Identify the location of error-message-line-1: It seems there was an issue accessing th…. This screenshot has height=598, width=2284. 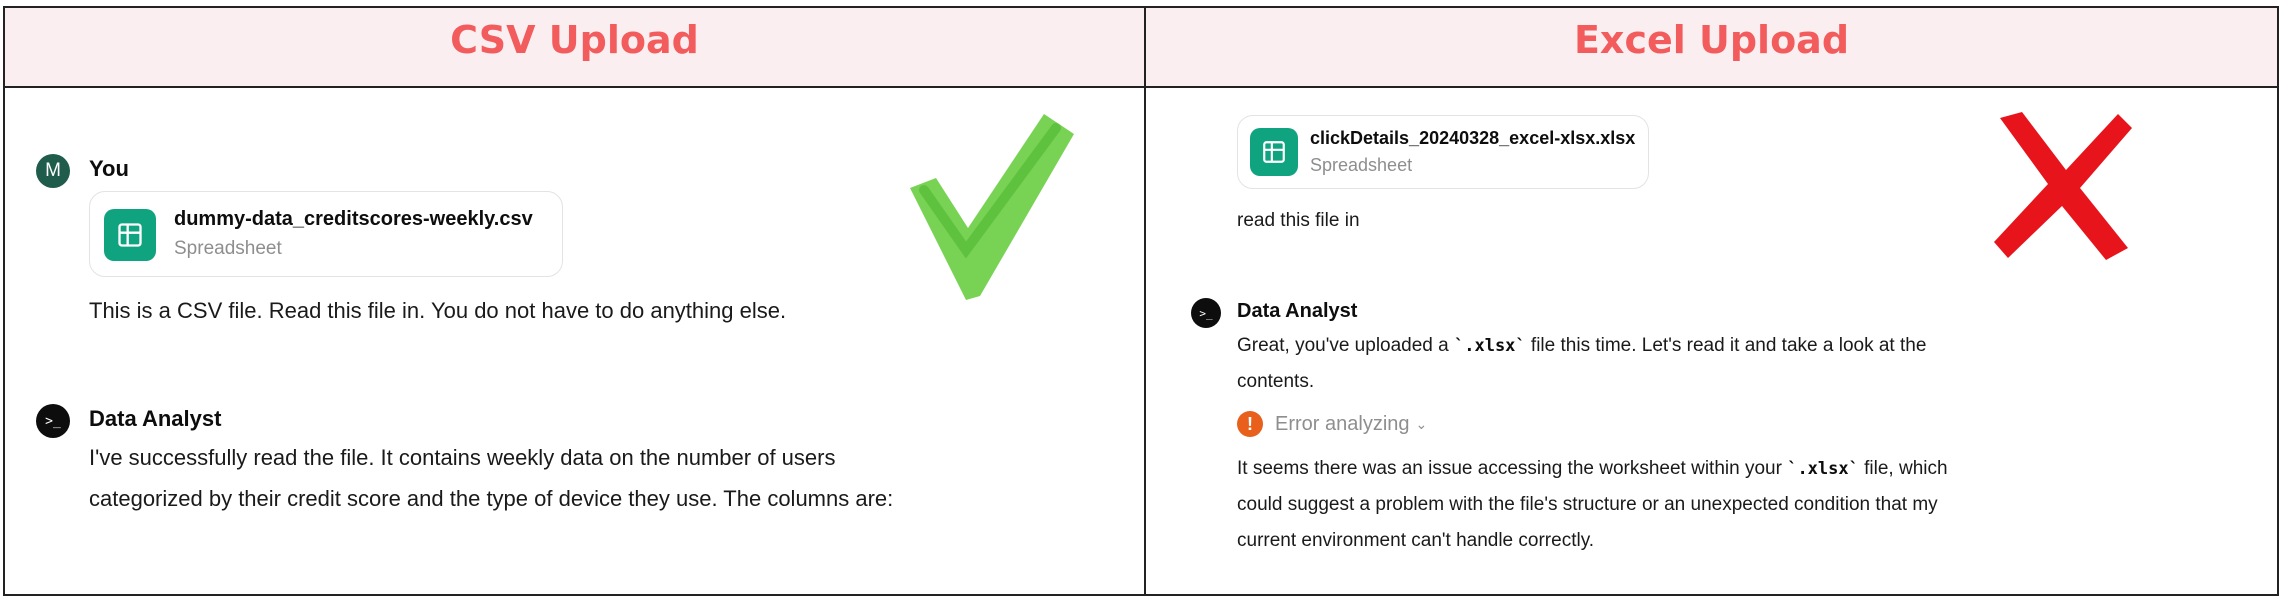
(1592, 468).